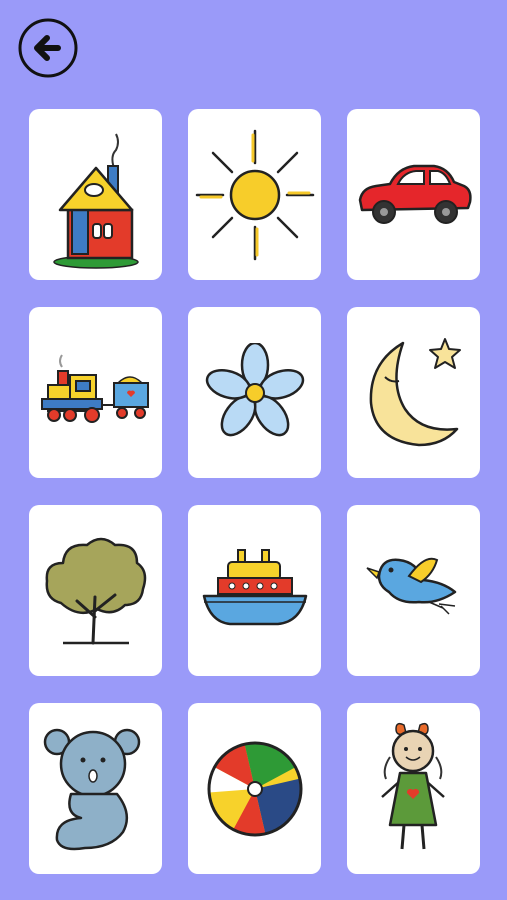  I want to click on card-moon, so click(413, 392).